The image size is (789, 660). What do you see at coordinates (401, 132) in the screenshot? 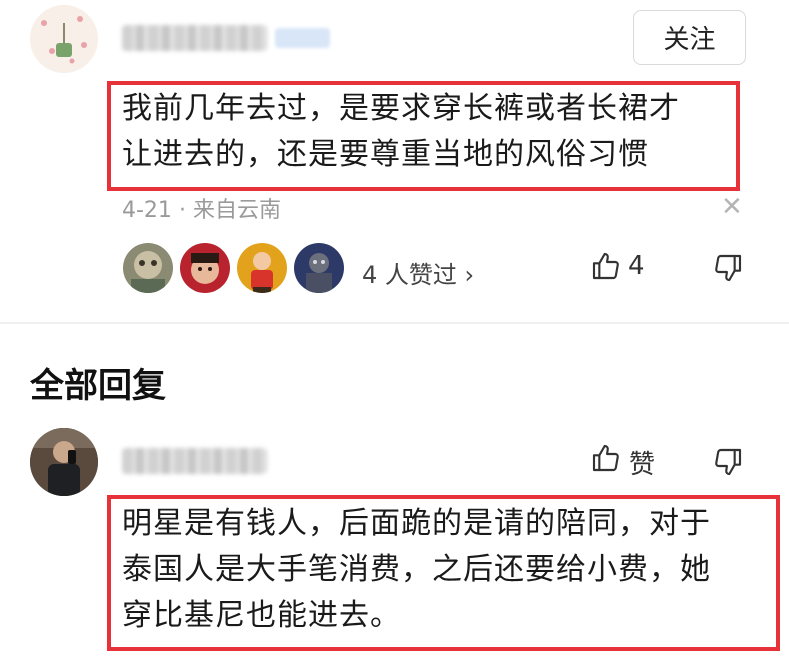
I see `top-comment-text: 我前几年去过，是要求穿长裤或者长裙才 让进去的，还是要尊重当地的风俗习惯` at bounding box center [401, 132].